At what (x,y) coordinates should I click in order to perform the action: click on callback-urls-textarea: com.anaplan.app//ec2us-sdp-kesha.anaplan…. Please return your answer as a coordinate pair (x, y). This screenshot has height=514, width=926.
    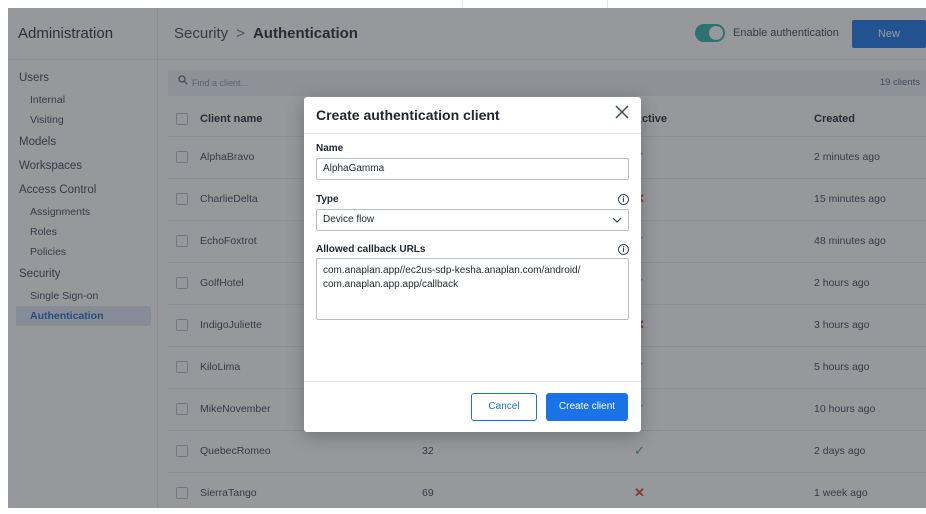
    Looking at the image, I should click on (472, 289).